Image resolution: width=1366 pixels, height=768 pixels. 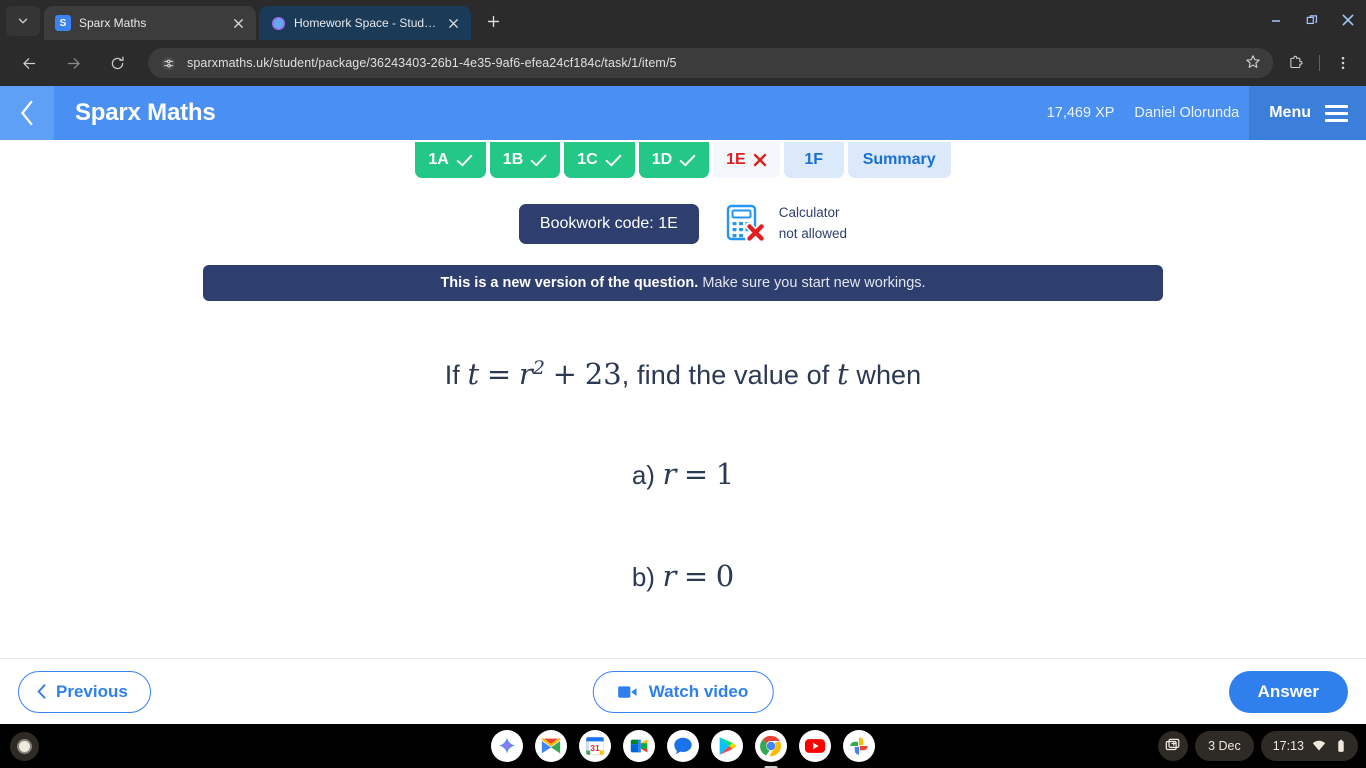 I want to click on banner-bold-text: This is a new version of the question., so click(x=569, y=283).